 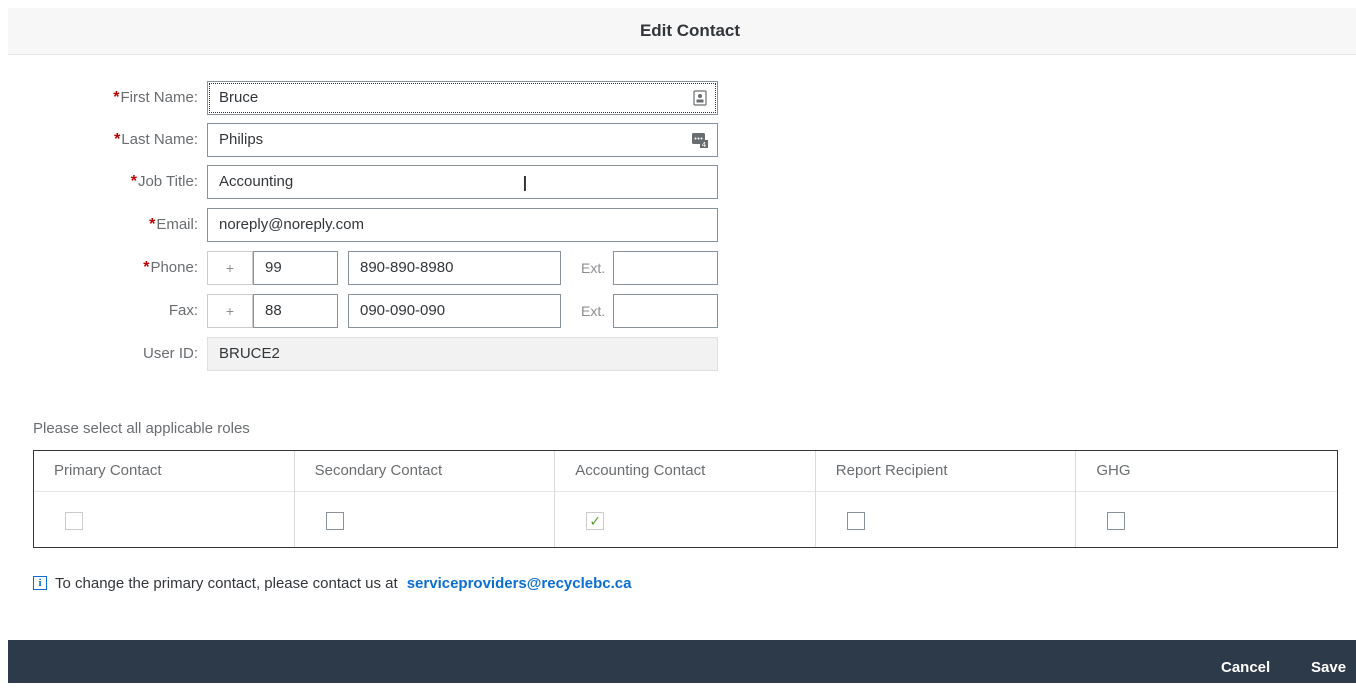 I want to click on phone-ext-input, so click(x=665, y=268).